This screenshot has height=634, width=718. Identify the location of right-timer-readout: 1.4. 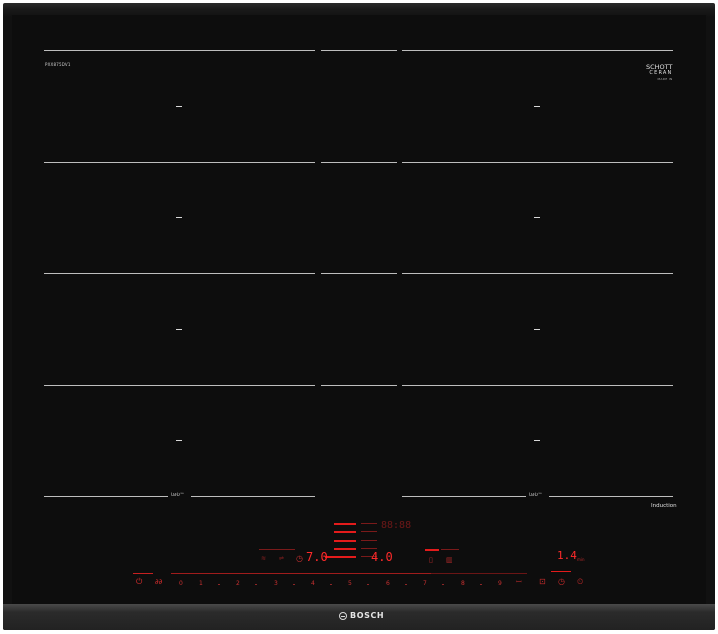
(567, 555).